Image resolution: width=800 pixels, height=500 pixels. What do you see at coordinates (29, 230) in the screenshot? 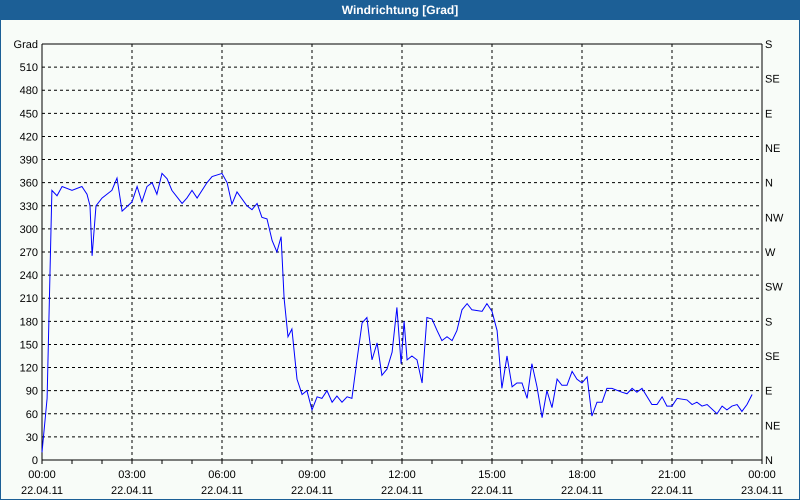
I see `y-tick-label: 300` at bounding box center [29, 230].